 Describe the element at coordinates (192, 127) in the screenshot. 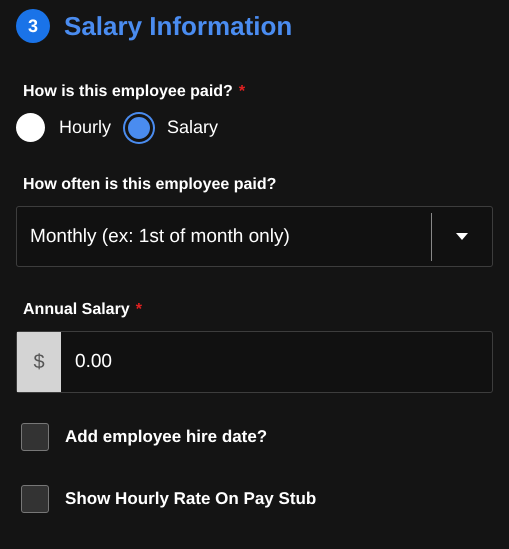

I see `radio-label: Salary` at that location.